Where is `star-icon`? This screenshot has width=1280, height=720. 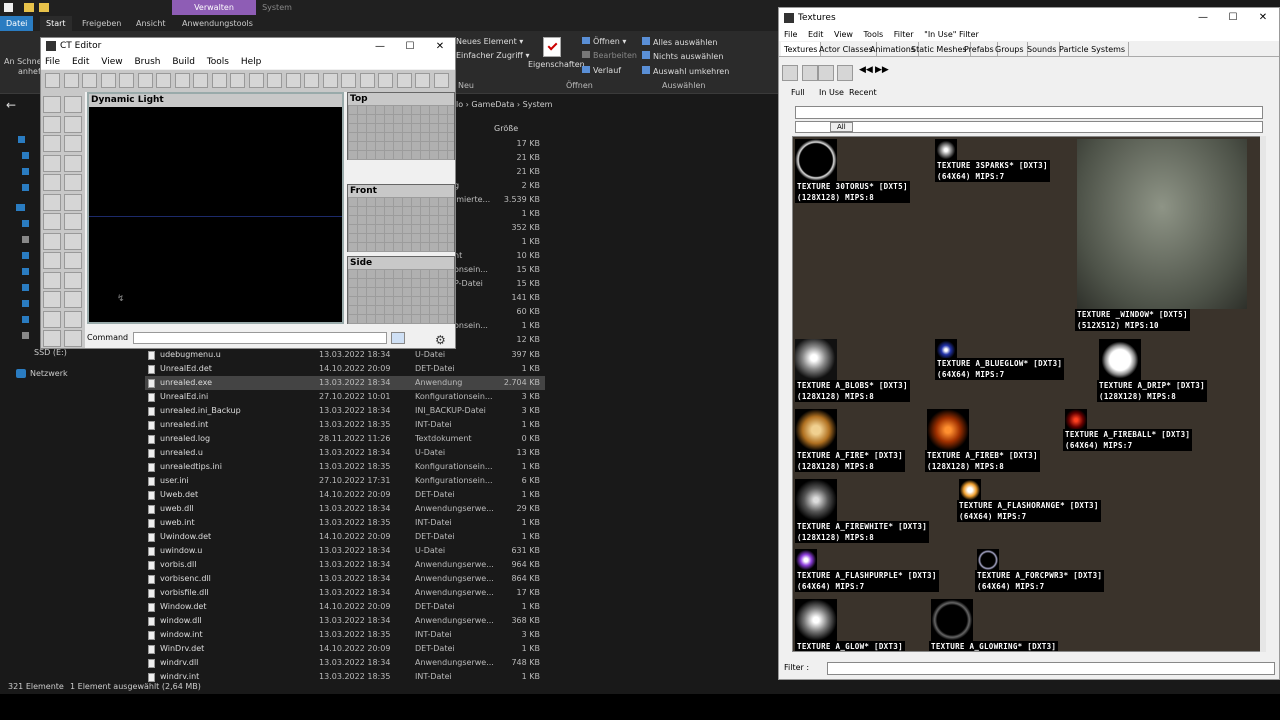
star-icon is located at coordinates (21, 139).